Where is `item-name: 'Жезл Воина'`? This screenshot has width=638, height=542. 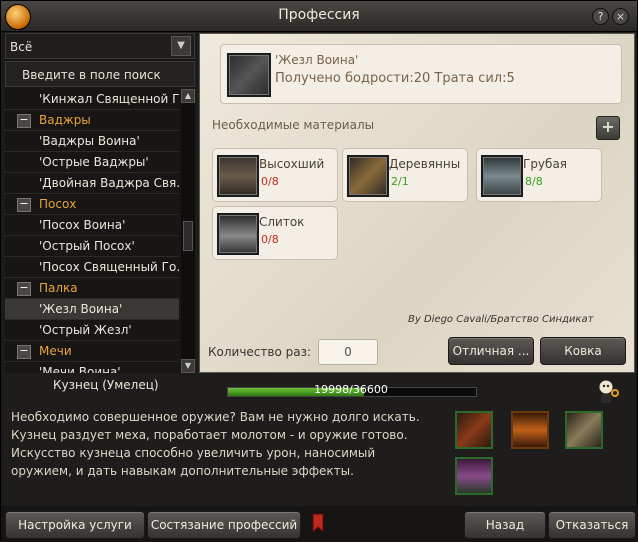
item-name: 'Жезл Воина' is located at coordinates (317, 60).